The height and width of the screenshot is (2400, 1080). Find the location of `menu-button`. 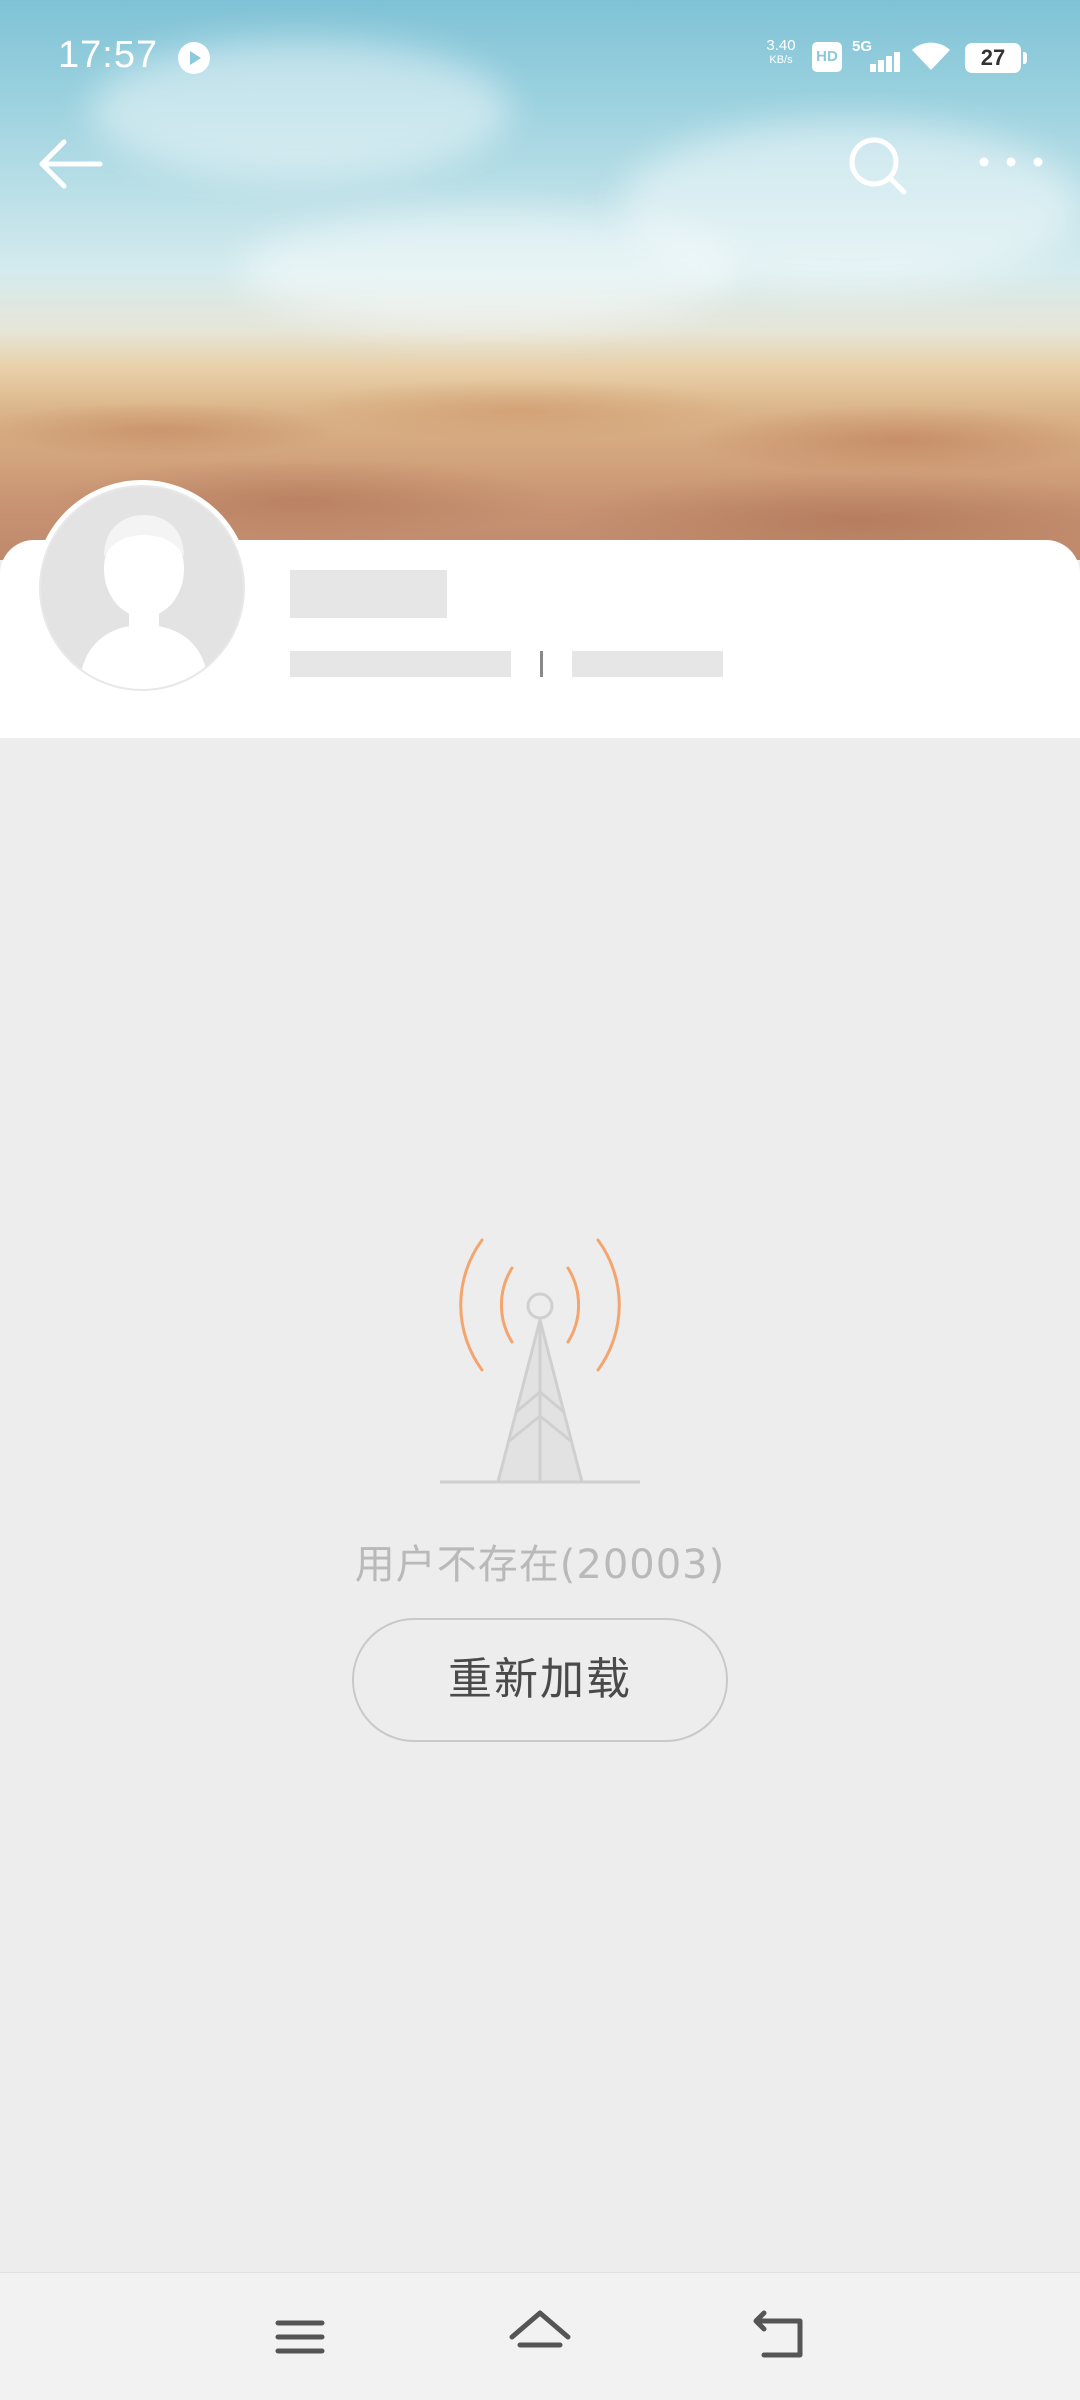

menu-button is located at coordinates (300, 2337).